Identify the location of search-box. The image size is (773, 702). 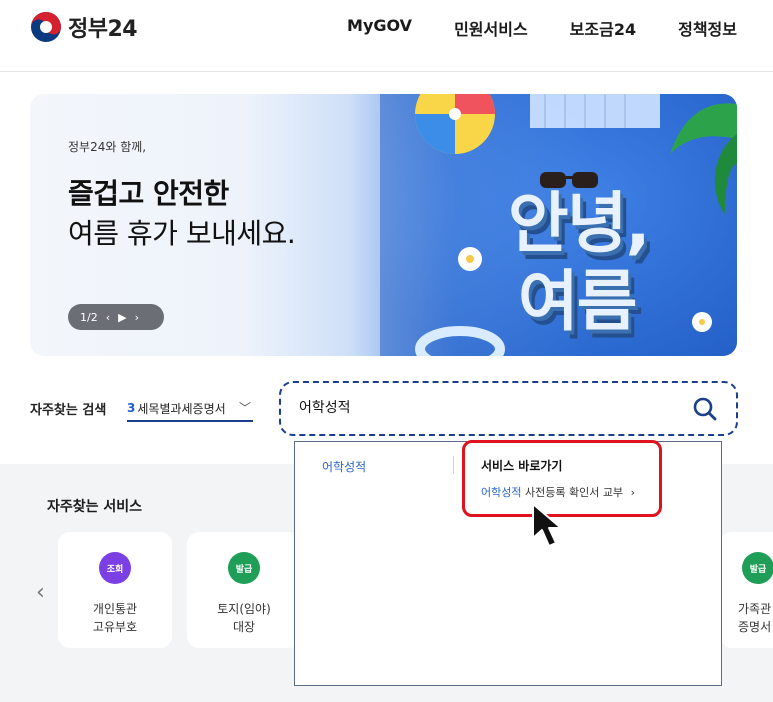
(508, 408).